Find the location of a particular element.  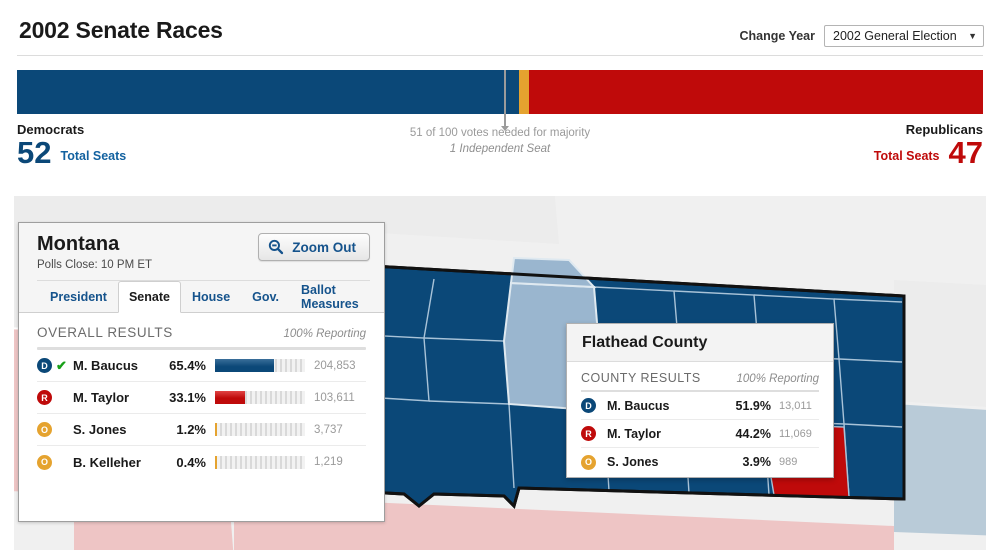

seat-bar-independent-segment is located at coordinates (524, 92).